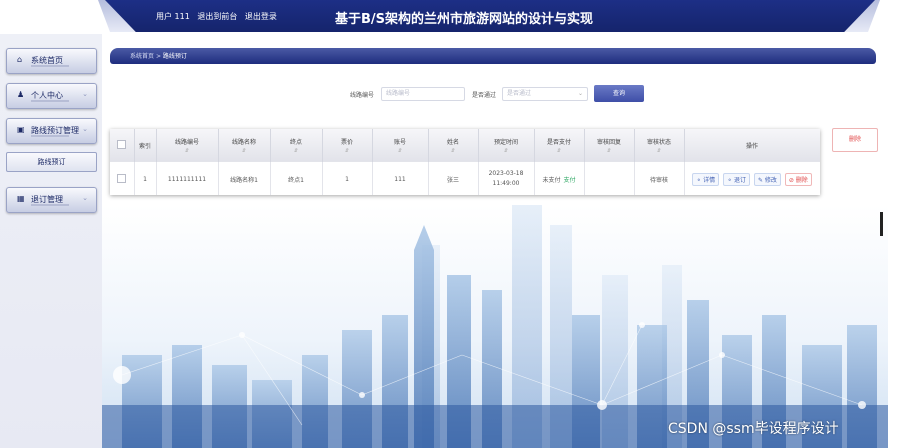  Describe the element at coordinates (752, 145) in the screenshot. I see `header-actions: 操作` at that location.